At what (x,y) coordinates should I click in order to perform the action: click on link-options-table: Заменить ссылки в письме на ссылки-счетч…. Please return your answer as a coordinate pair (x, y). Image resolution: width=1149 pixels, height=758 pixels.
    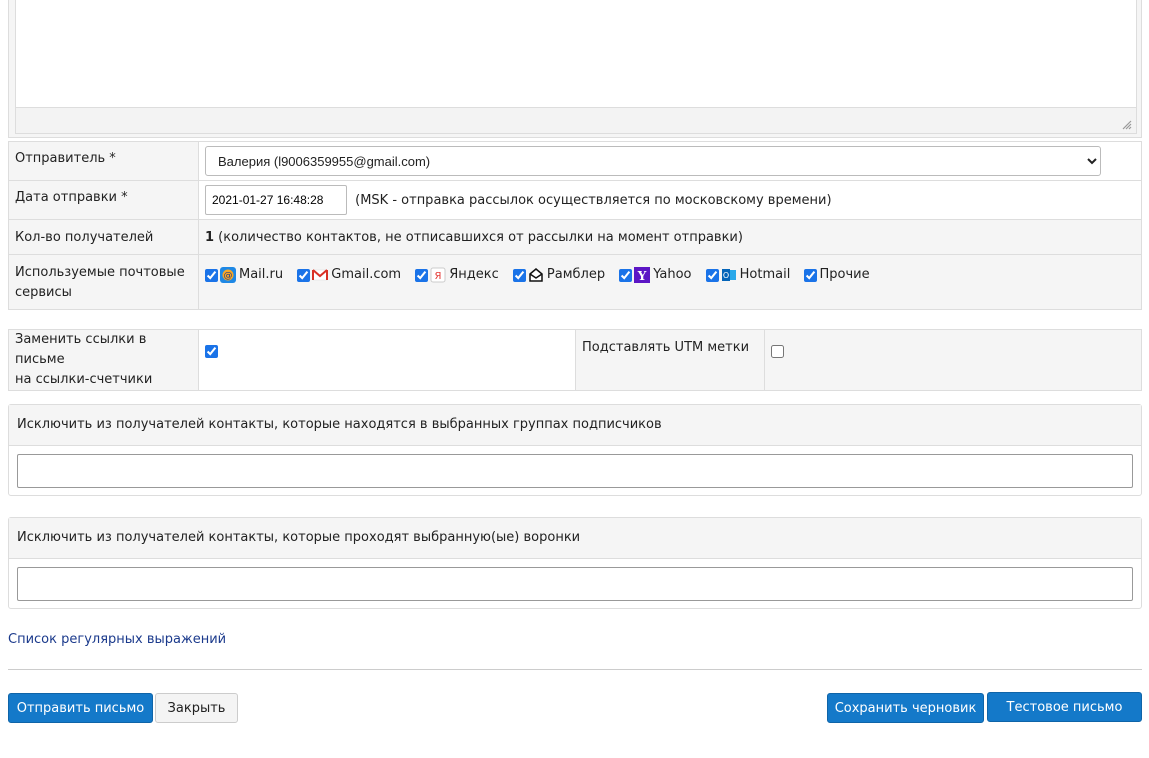
    Looking at the image, I should click on (575, 360).